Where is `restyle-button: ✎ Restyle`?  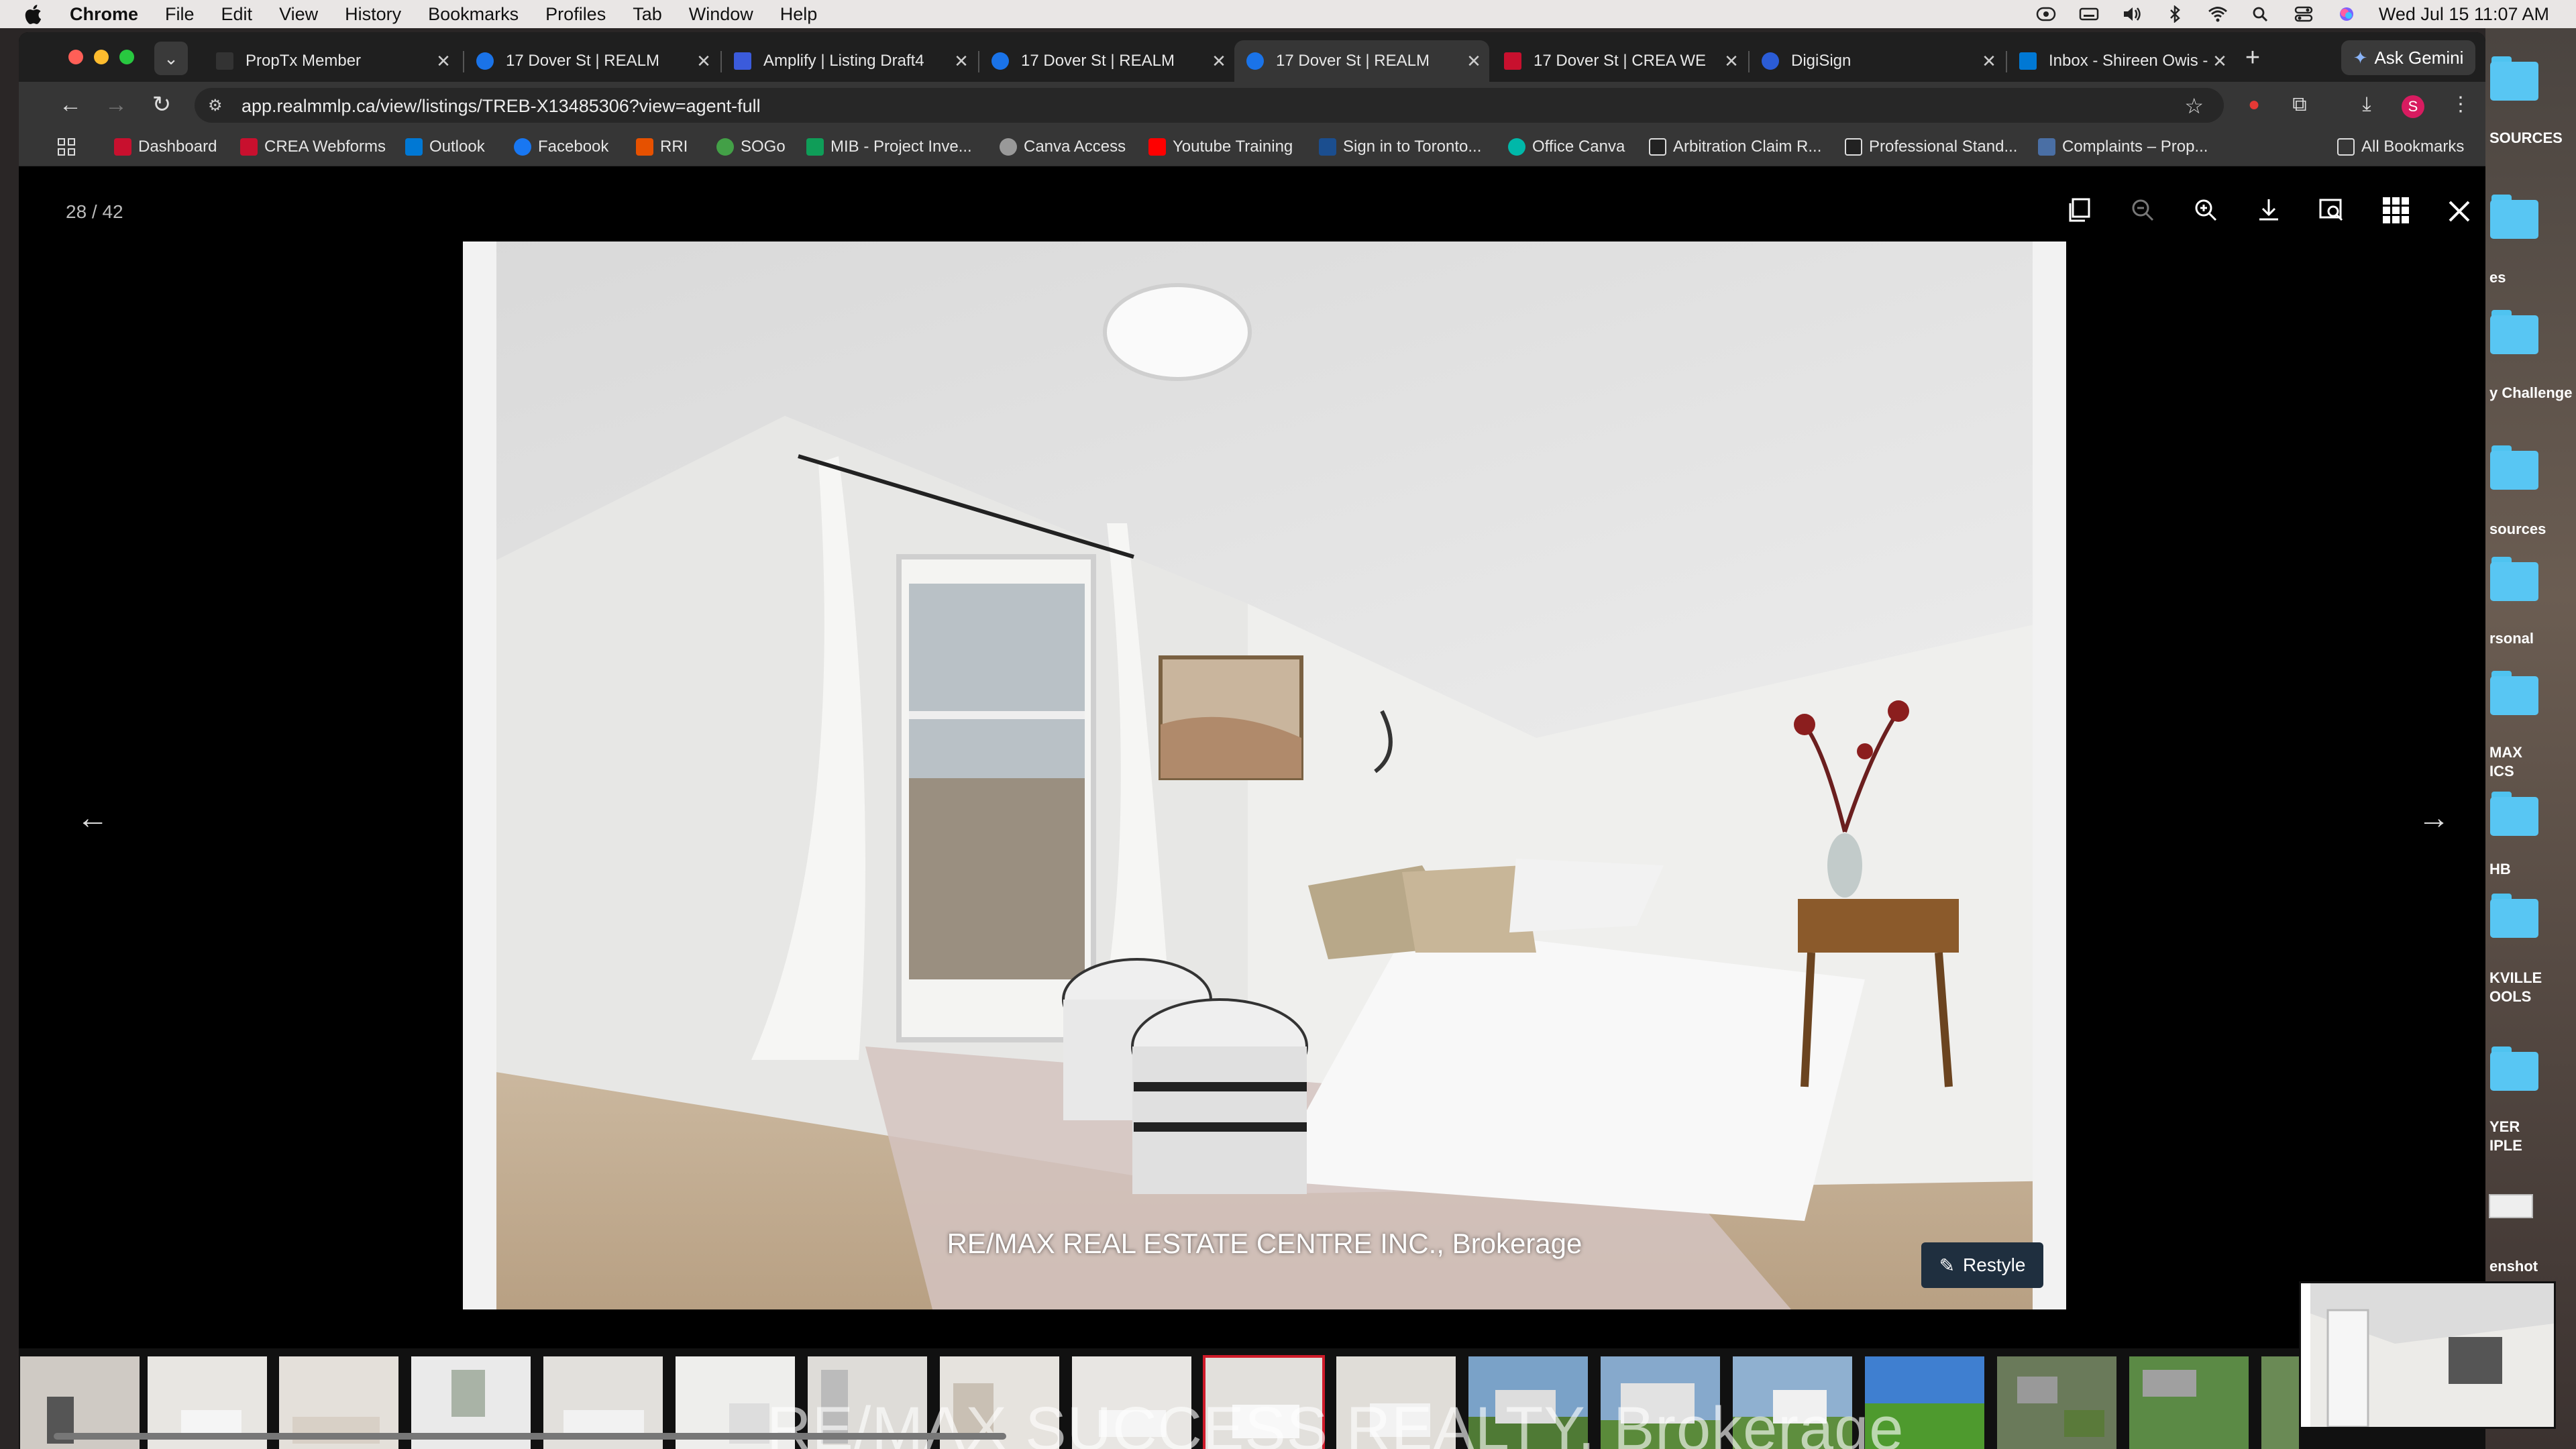
restyle-button: ✎ Restyle is located at coordinates (1982, 1265).